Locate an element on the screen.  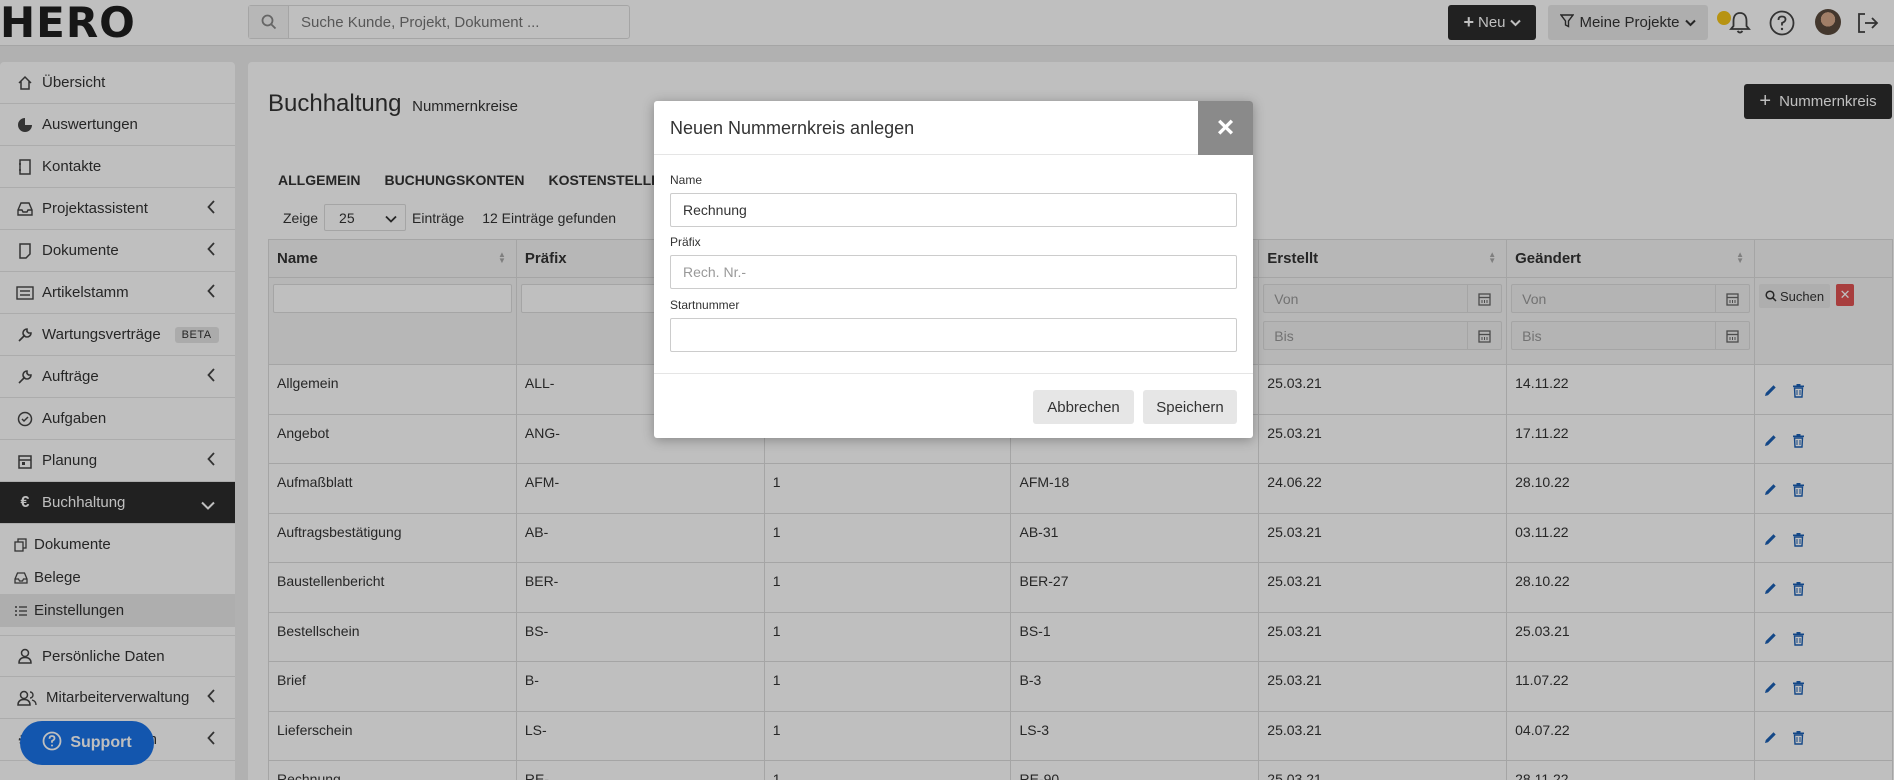
name-field: Rechnung is located at coordinates (953, 210).